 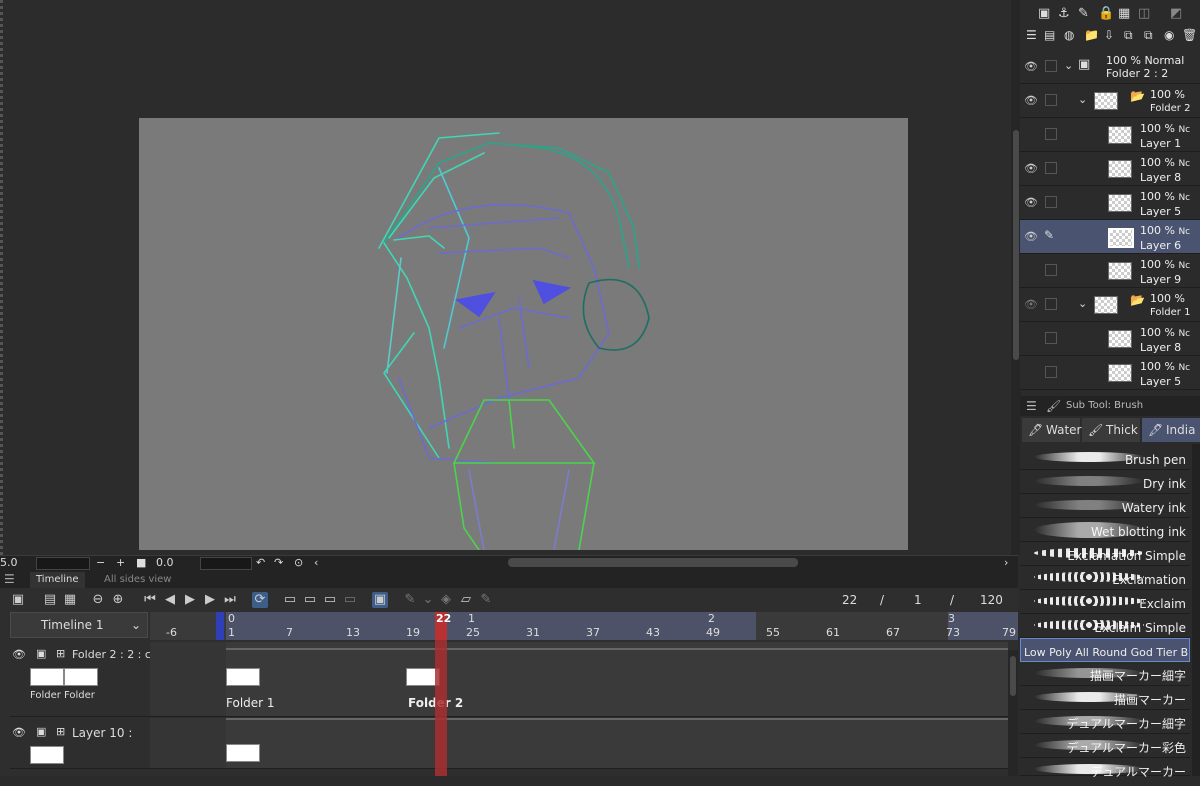 What do you see at coordinates (1105, 530) in the screenshot?
I see `brush-item: Wet blotting ink` at bounding box center [1105, 530].